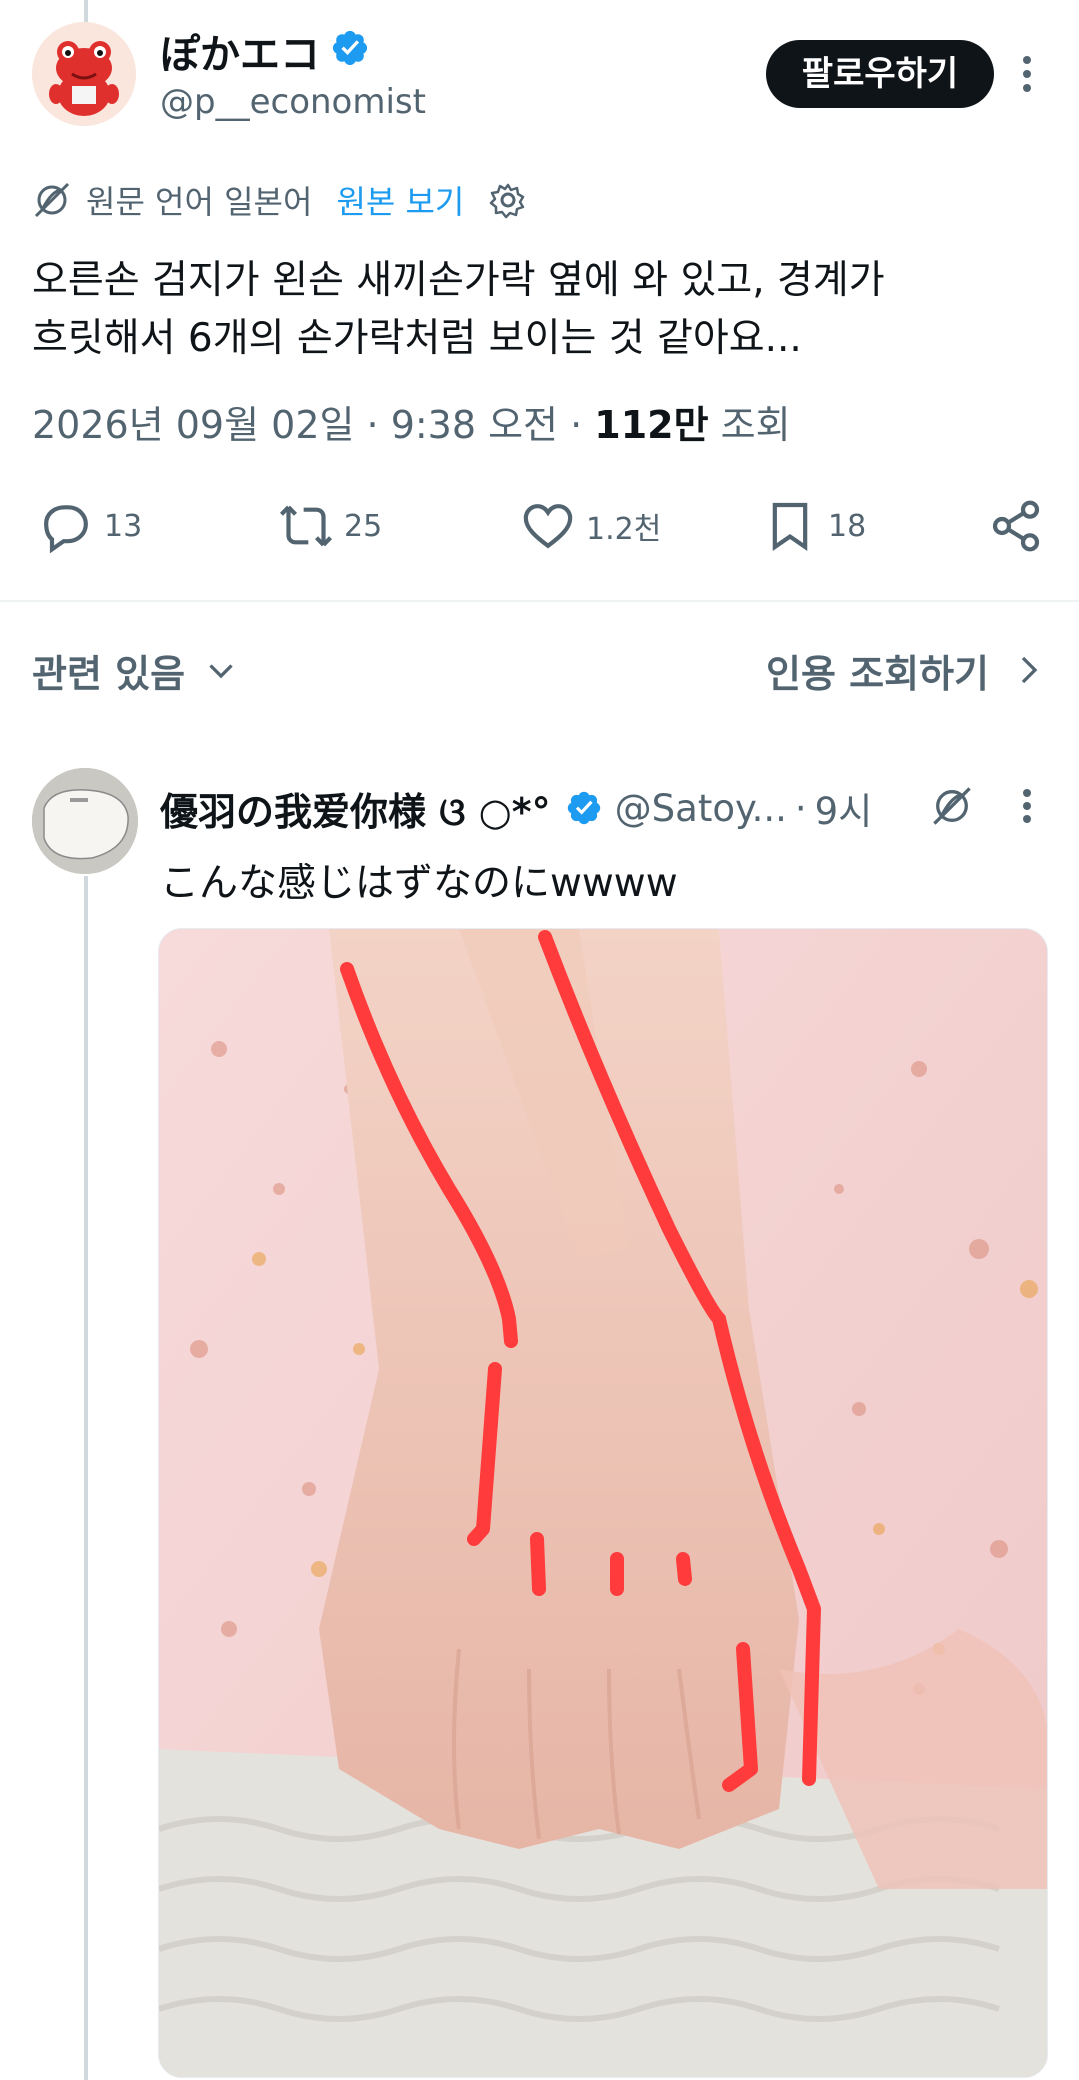  Describe the element at coordinates (66, 529) in the screenshot. I see `reply-bubble-icon` at that location.